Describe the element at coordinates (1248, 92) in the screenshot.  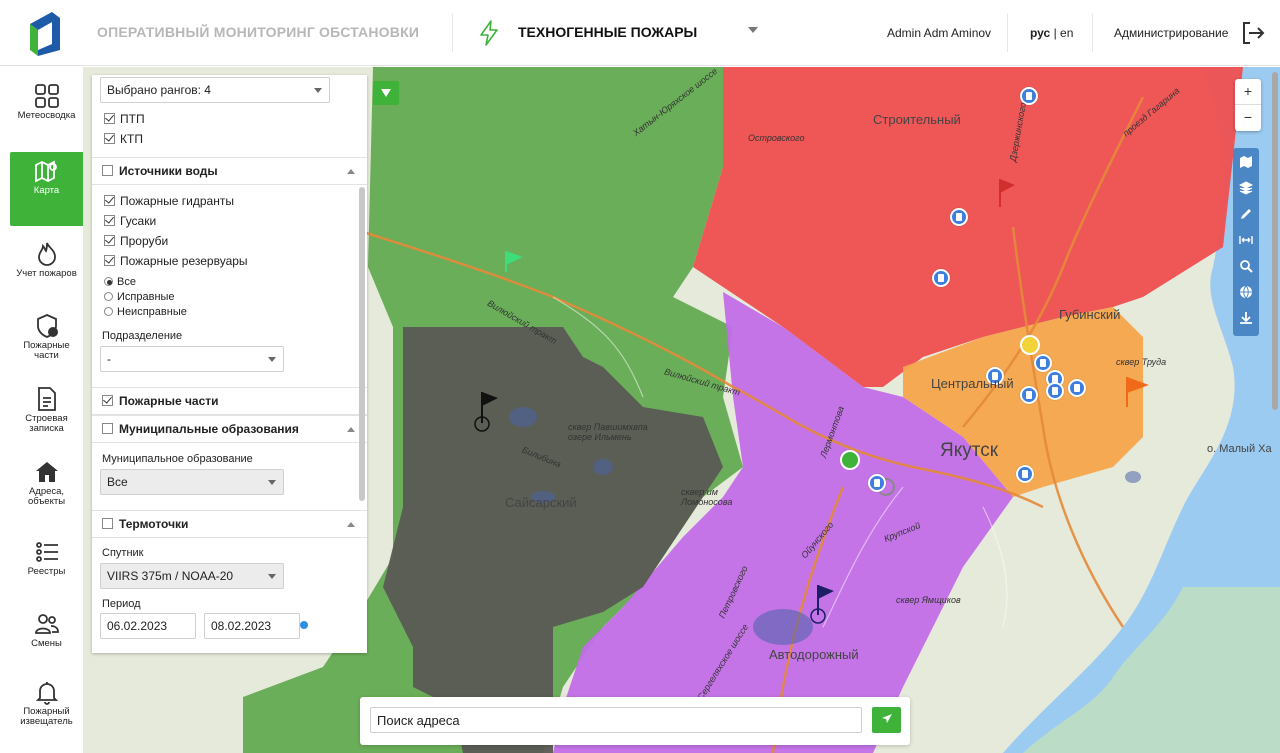
I see `zoom-in-button: +` at that location.